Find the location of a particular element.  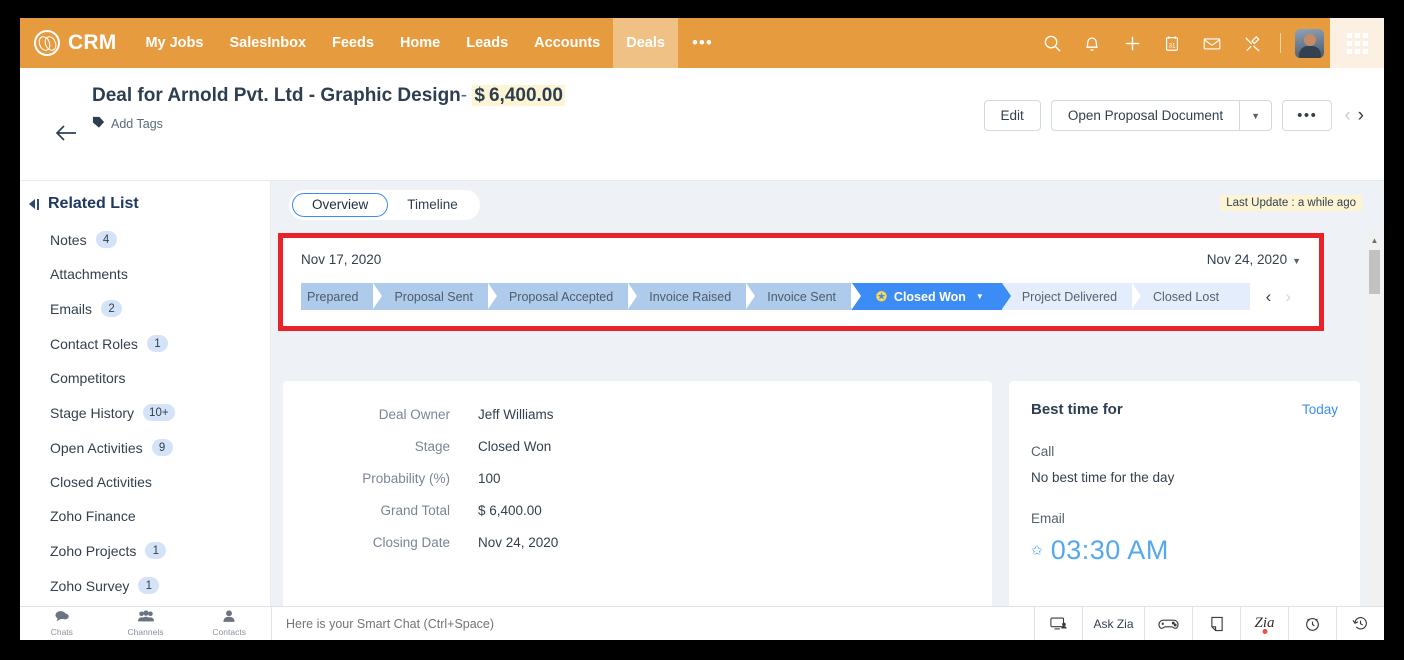

bottom-right-icons: Ask Zia Zia is located at coordinates (1209, 623).